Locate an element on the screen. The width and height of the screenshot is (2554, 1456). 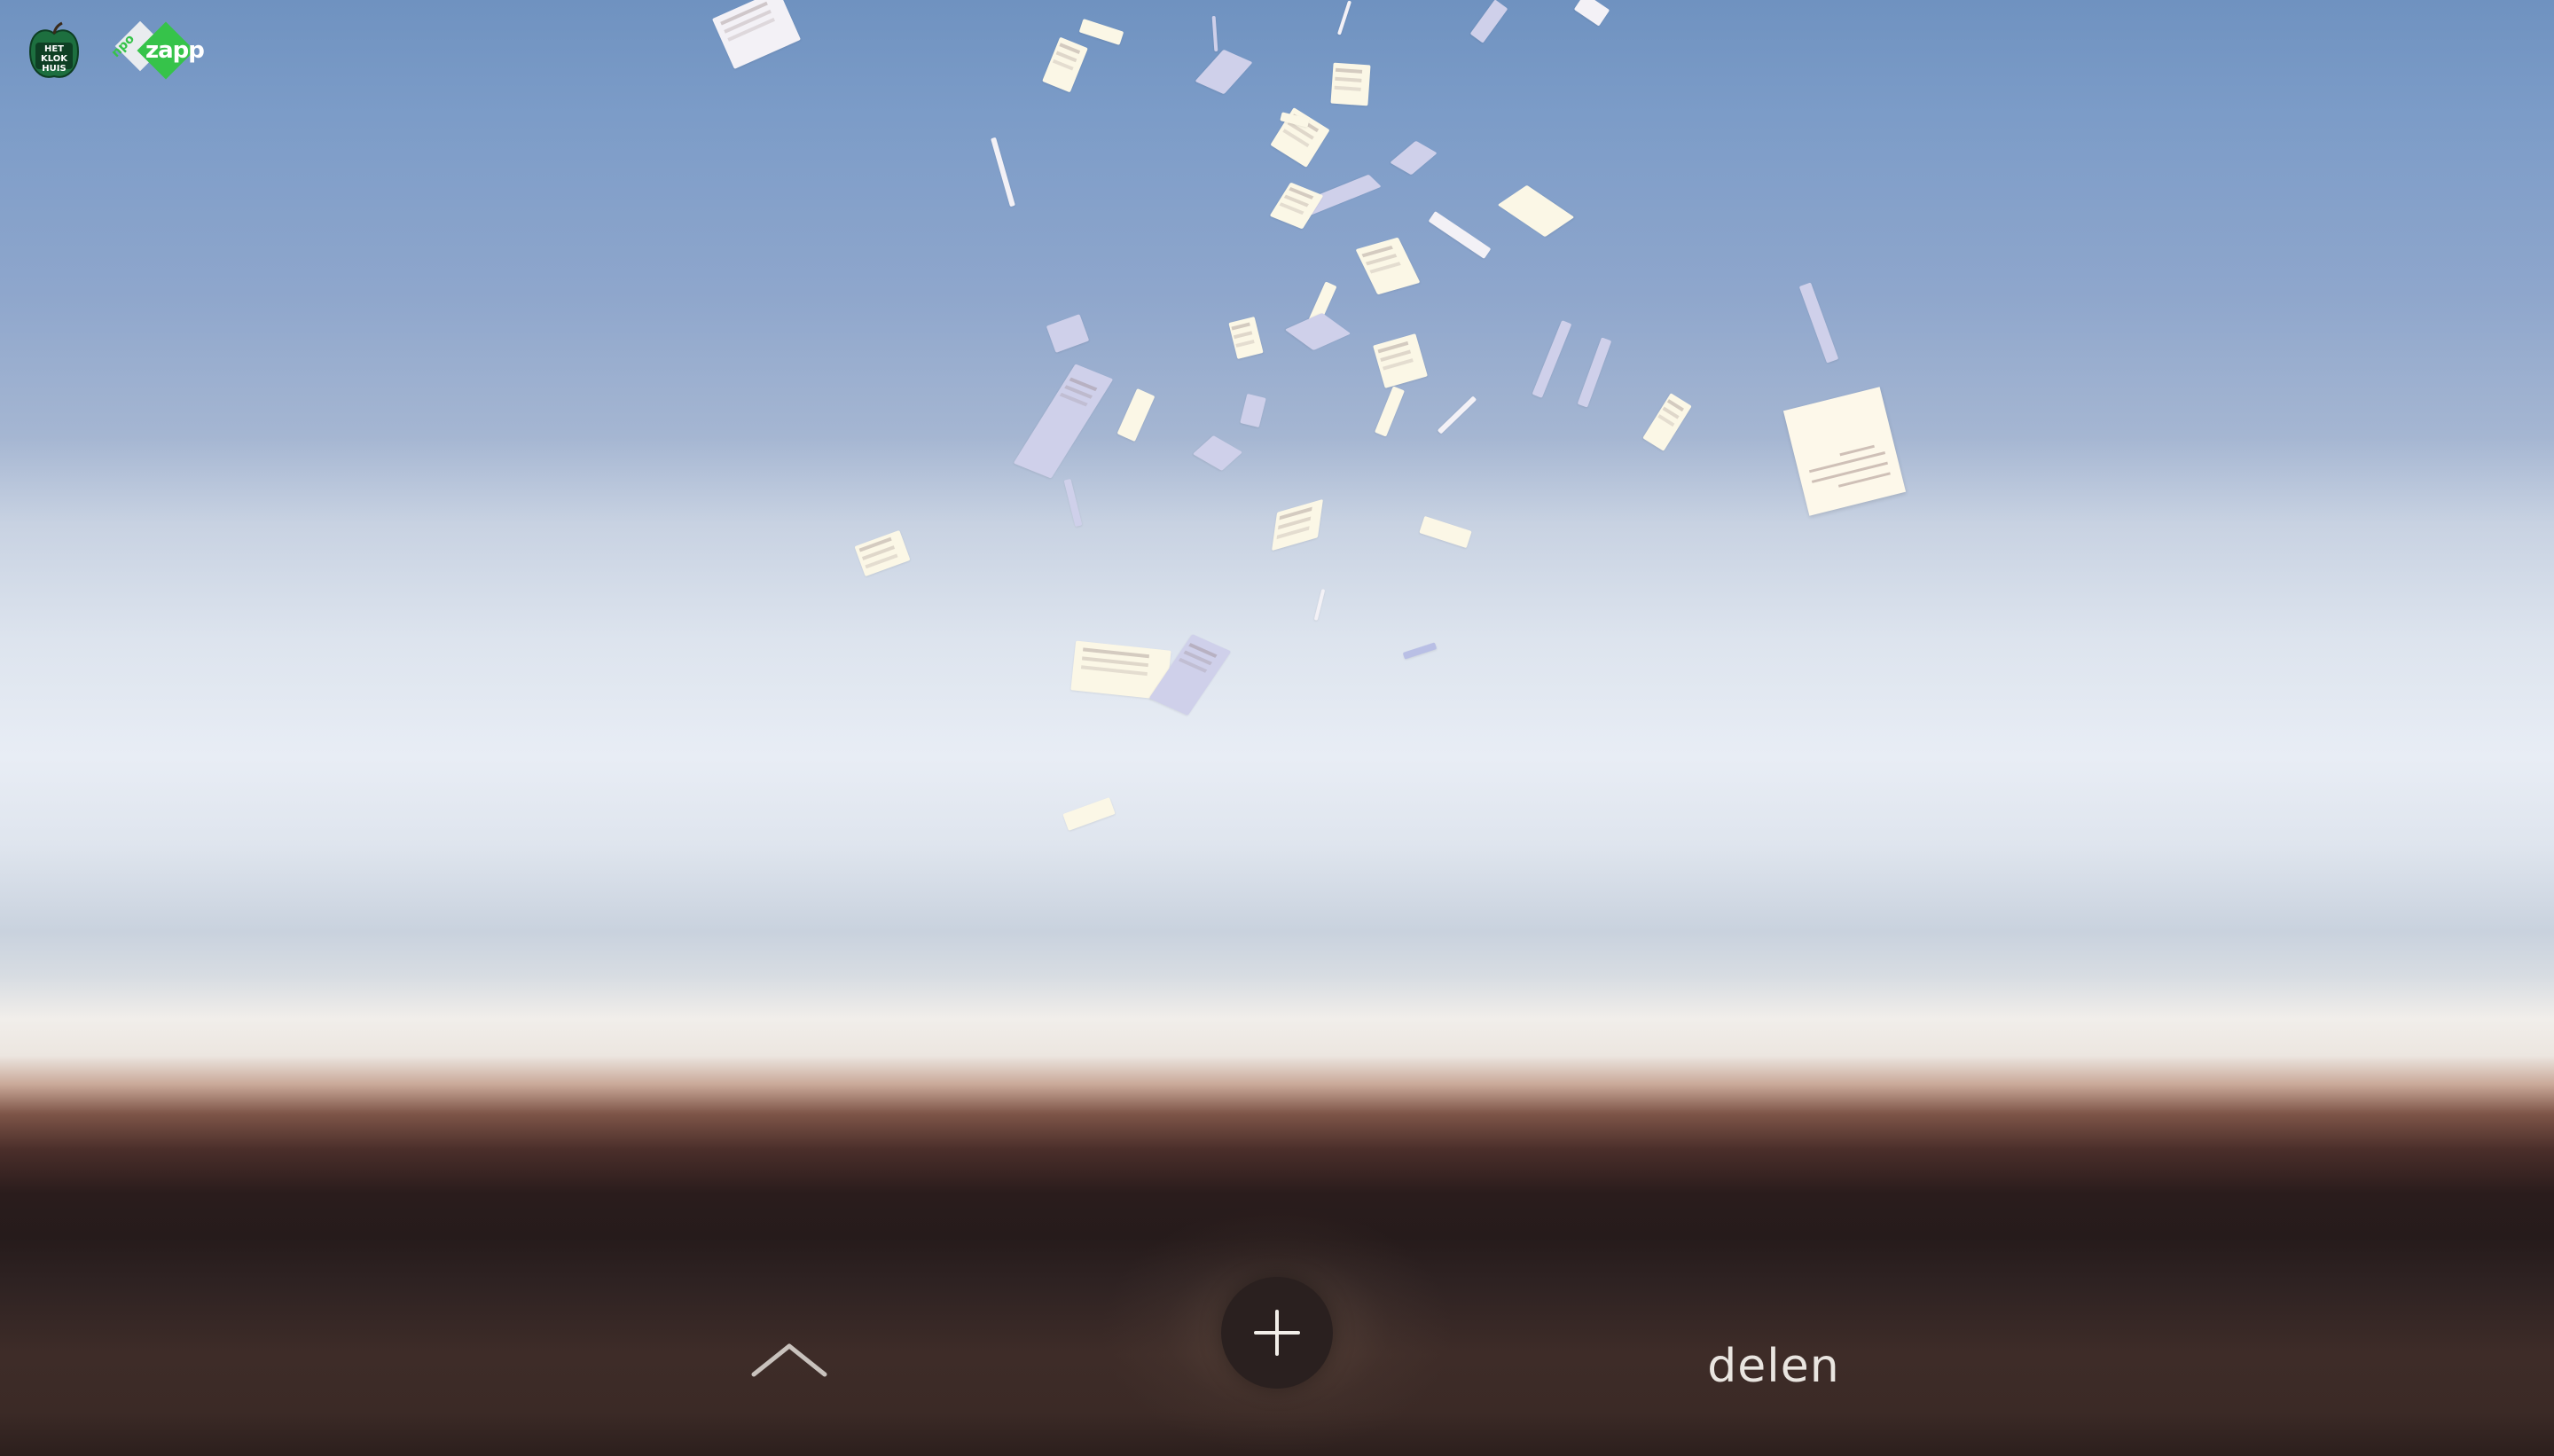
plus-icon is located at coordinates (1277, 1333).